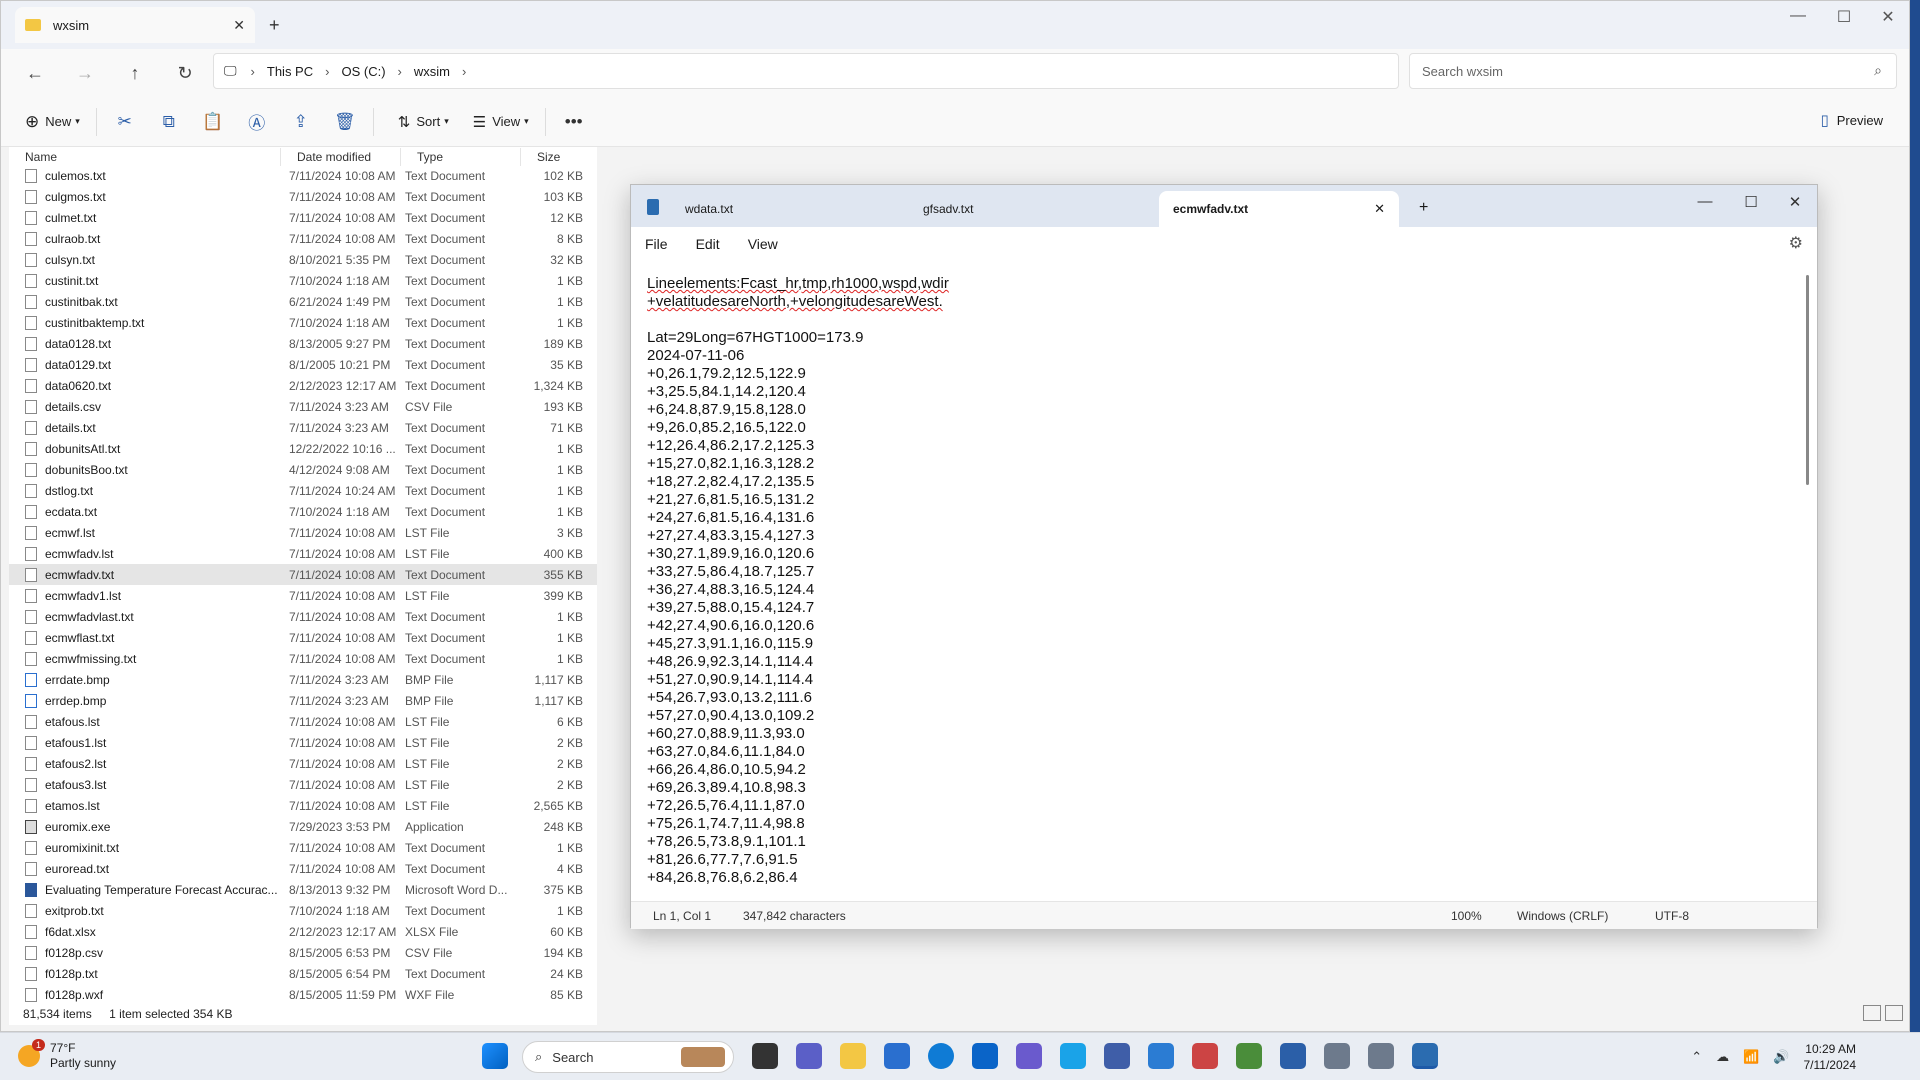 The image size is (1920, 1080). What do you see at coordinates (1279, 209) in the screenshot?
I see `notepad-tab-ecmwfadv: ecmwfadv.txt ✕` at bounding box center [1279, 209].